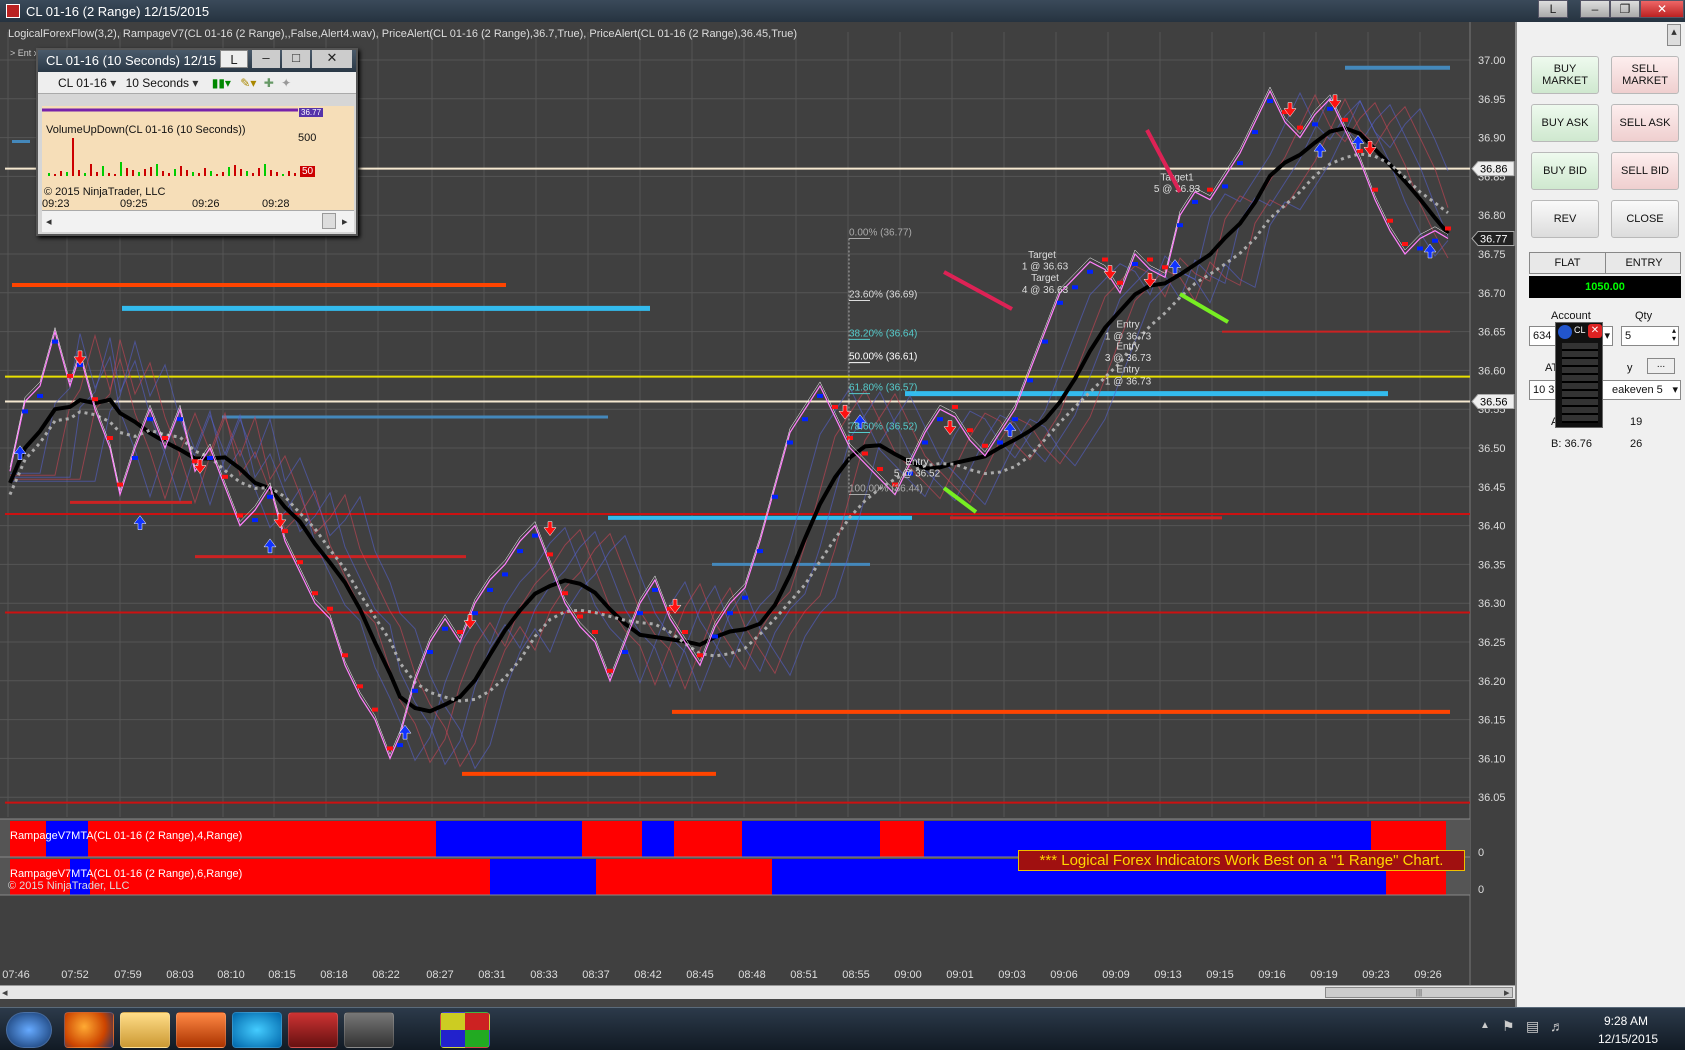  I want to click on panel-scroll-up-icon: ▴, so click(1674, 35).